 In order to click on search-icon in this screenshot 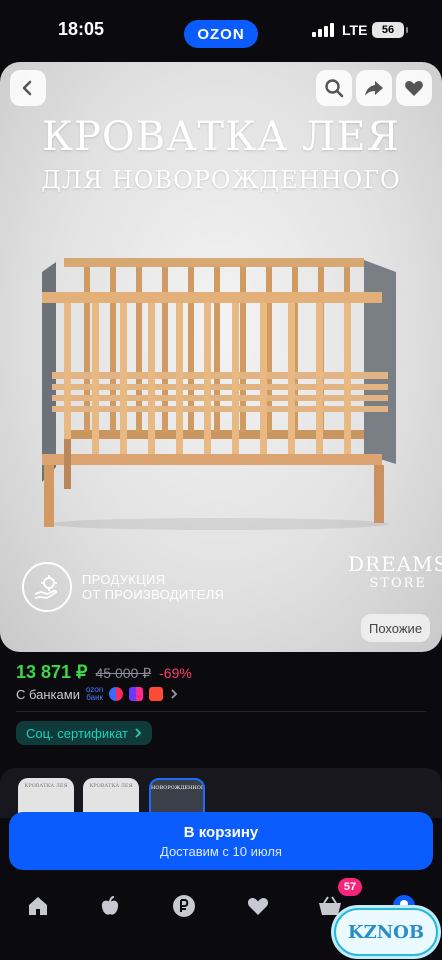, I will do `click(334, 88)`.